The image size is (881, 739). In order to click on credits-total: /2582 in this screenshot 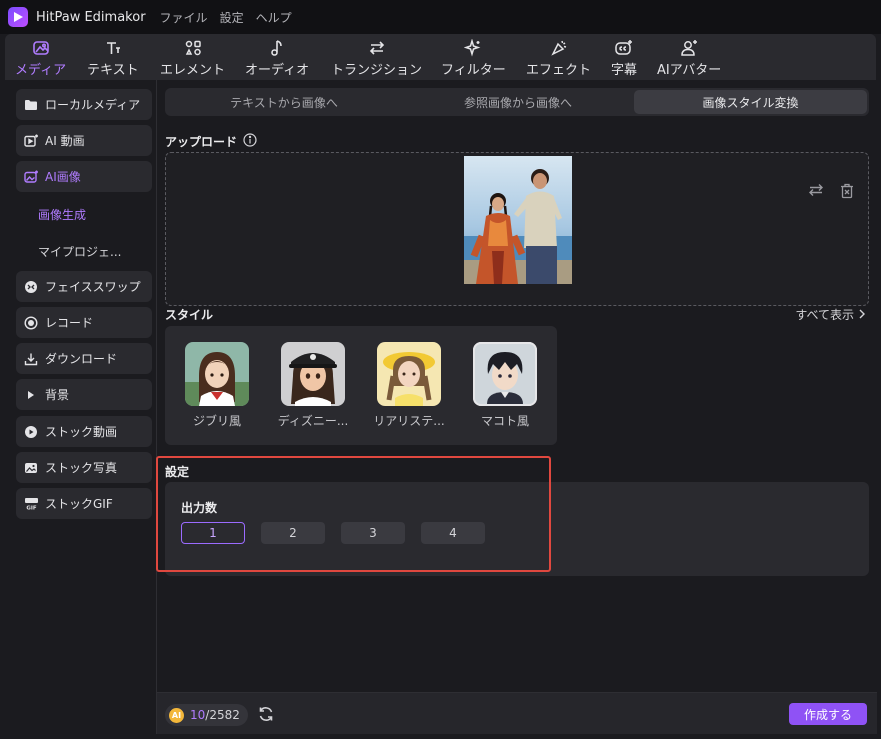, I will do `click(222, 715)`.